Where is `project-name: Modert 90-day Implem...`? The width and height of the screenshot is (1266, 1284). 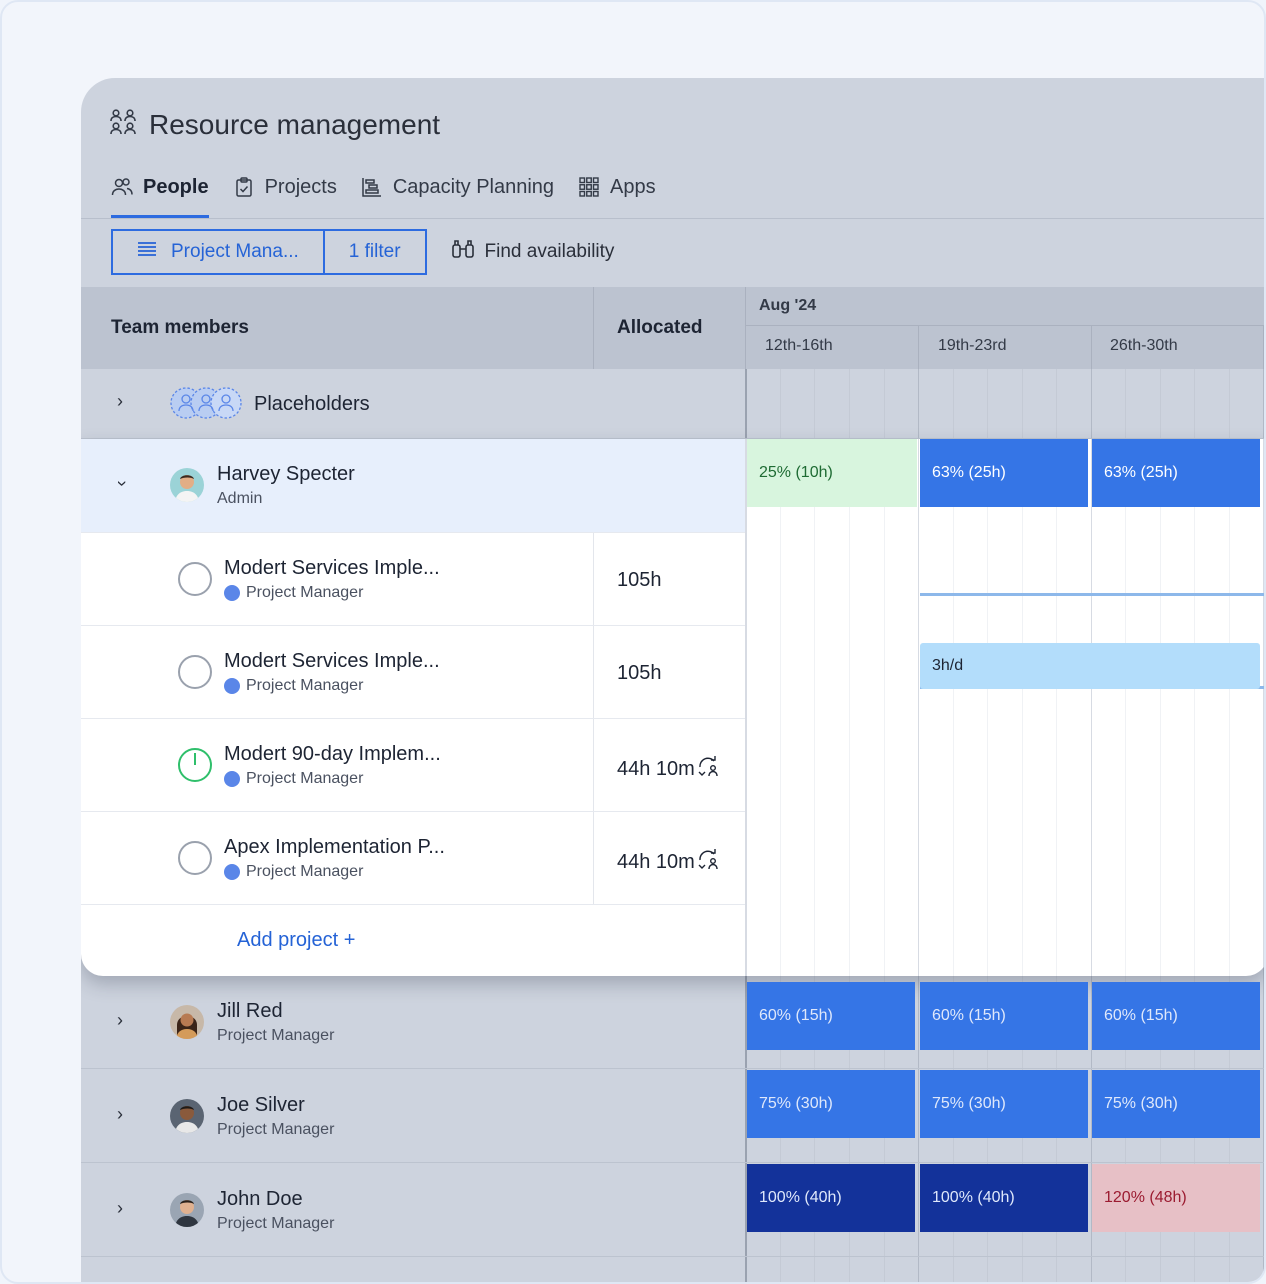
project-name: Modert 90-day Implem... is located at coordinates (332, 754).